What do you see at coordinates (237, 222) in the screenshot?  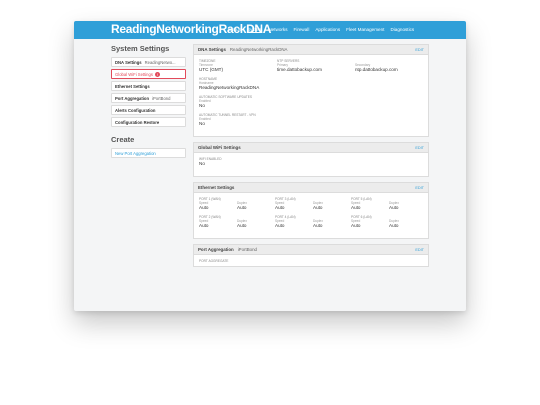 I see `port-block: PORT 2 (WAN) Speed Auto Duplex Auto` at bounding box center [237, 222].